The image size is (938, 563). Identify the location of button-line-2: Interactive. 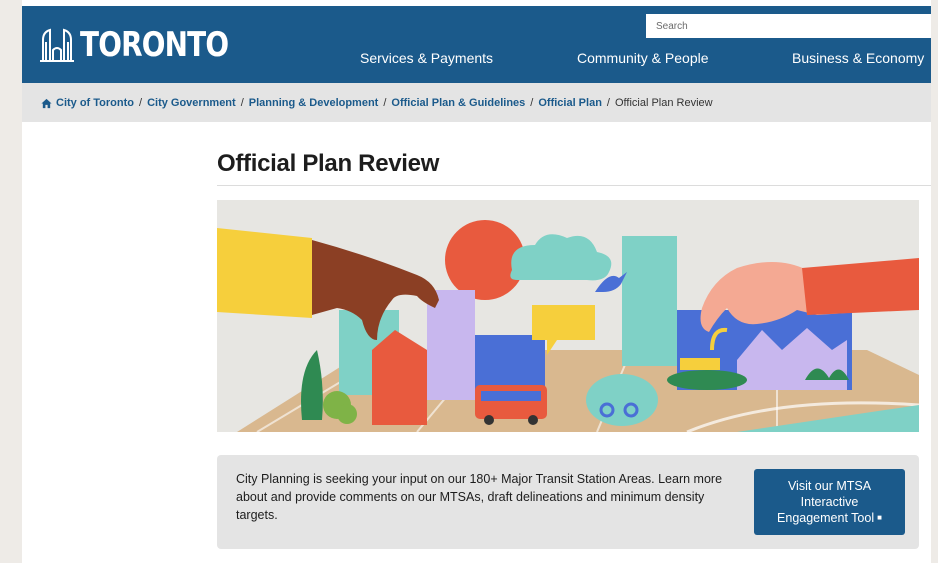
(829, 502).